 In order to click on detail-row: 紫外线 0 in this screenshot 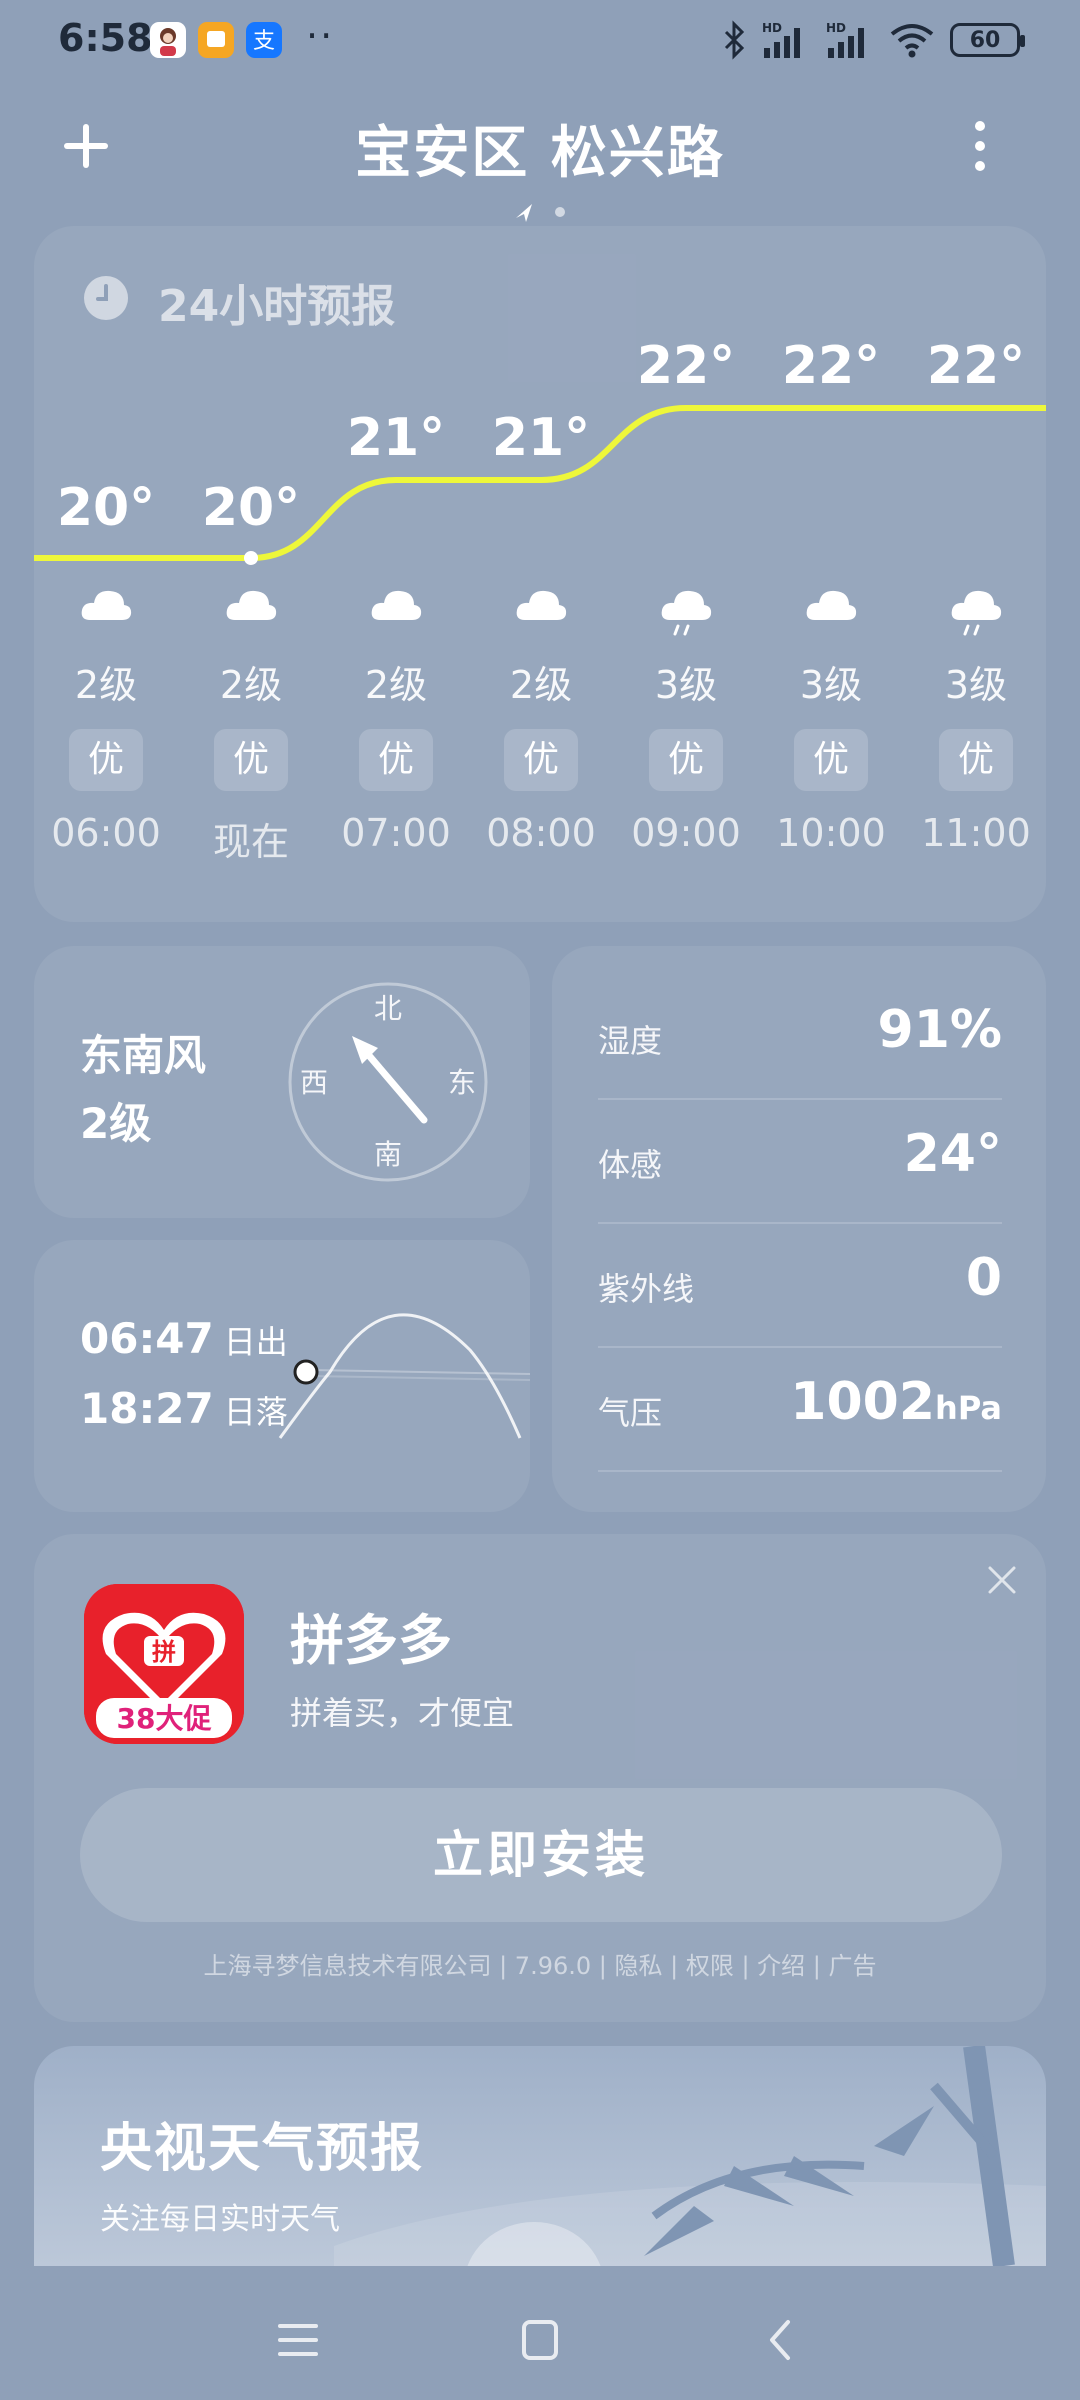, I will do `click(800, 1286)`.